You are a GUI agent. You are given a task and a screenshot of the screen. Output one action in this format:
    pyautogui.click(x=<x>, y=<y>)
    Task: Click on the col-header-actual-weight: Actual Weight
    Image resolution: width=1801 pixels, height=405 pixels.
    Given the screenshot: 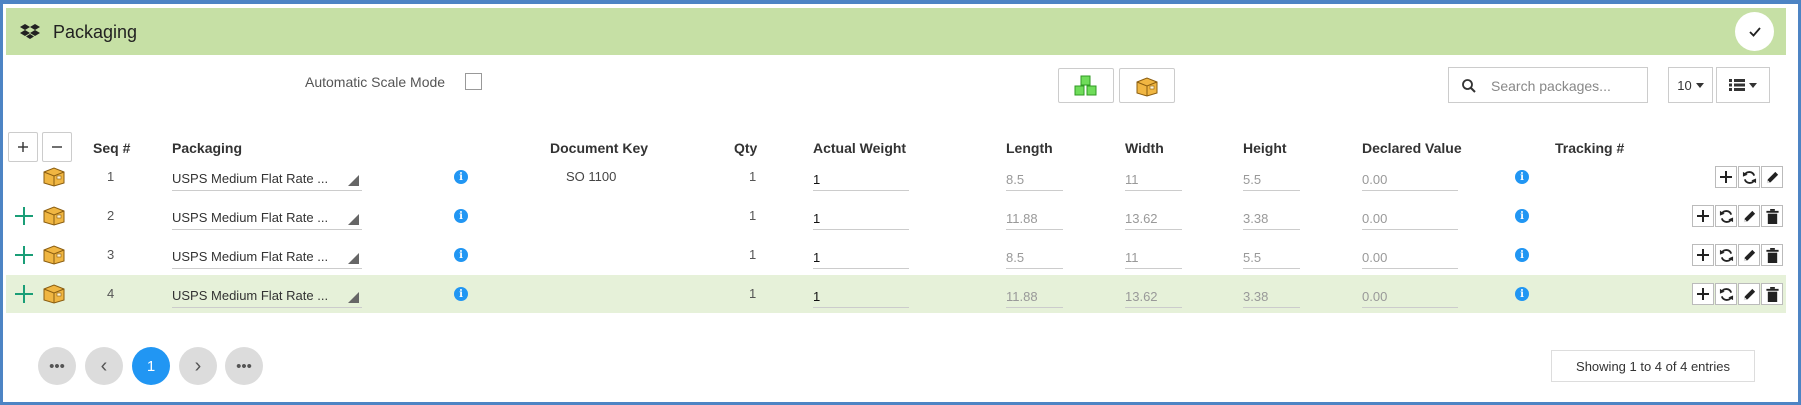 What is the action you would take?
    pyautogui.click(x=859, y=148)
    